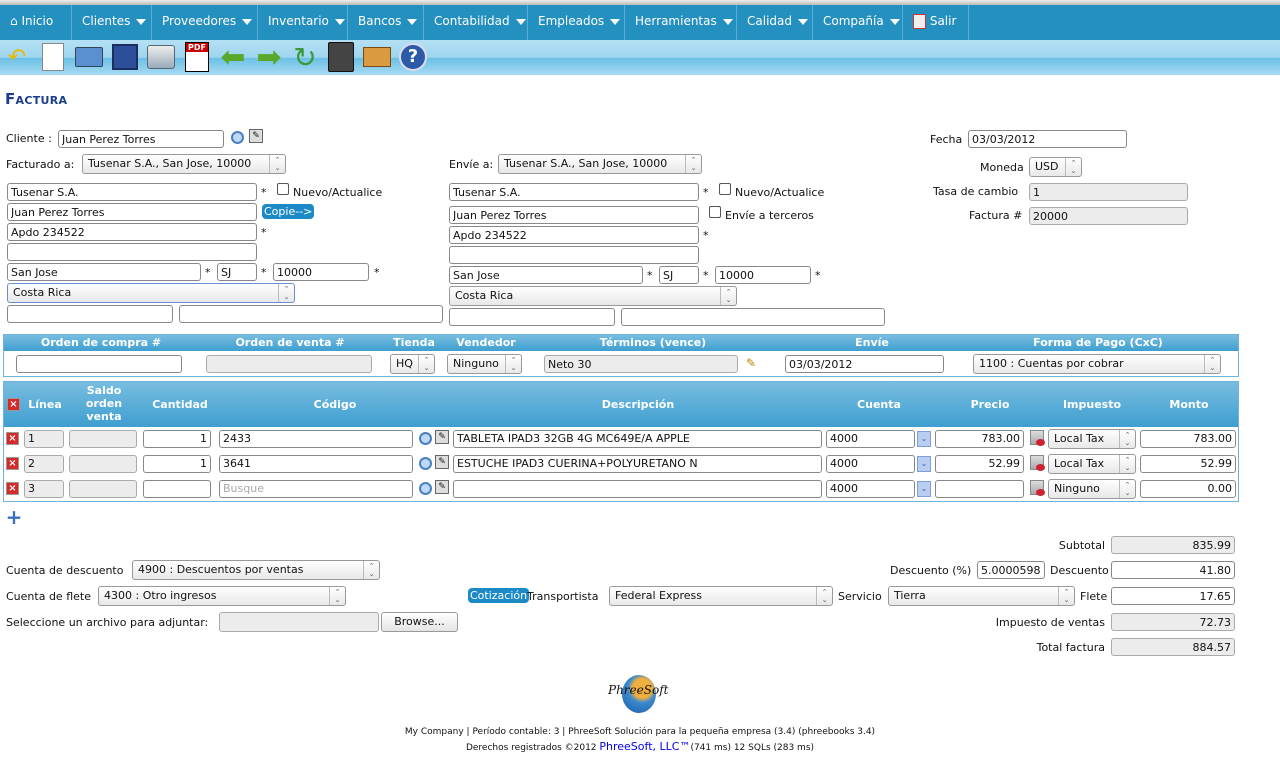  I want to click on po-input, so click(99, 364).